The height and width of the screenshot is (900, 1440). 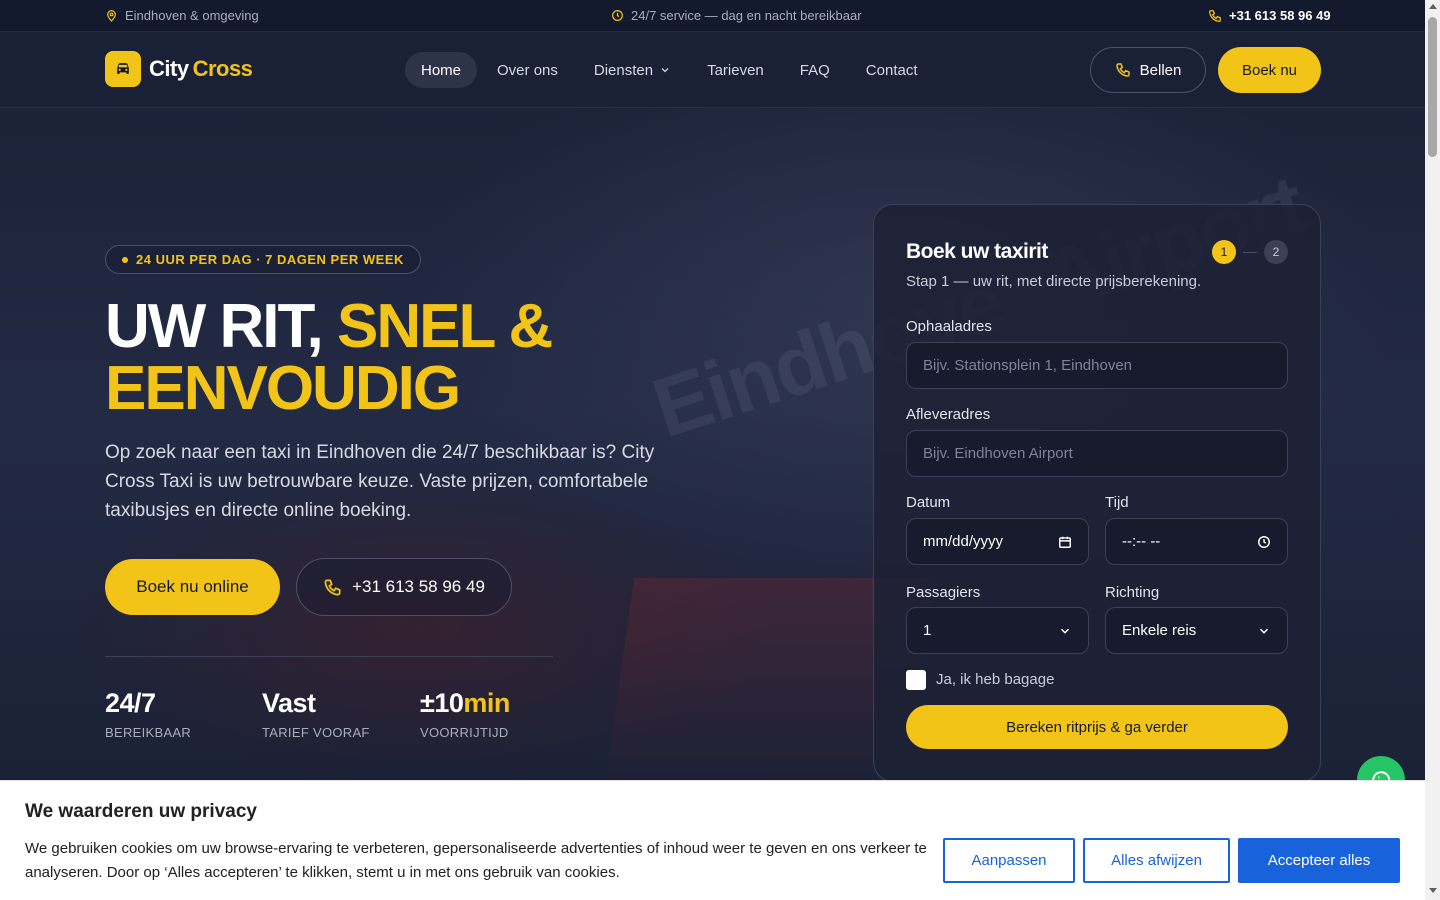 What do you see at coordinates (222, 68) in the screenshot?
I see `logo-part-cross: Cross` at bounding box center [222, 68].